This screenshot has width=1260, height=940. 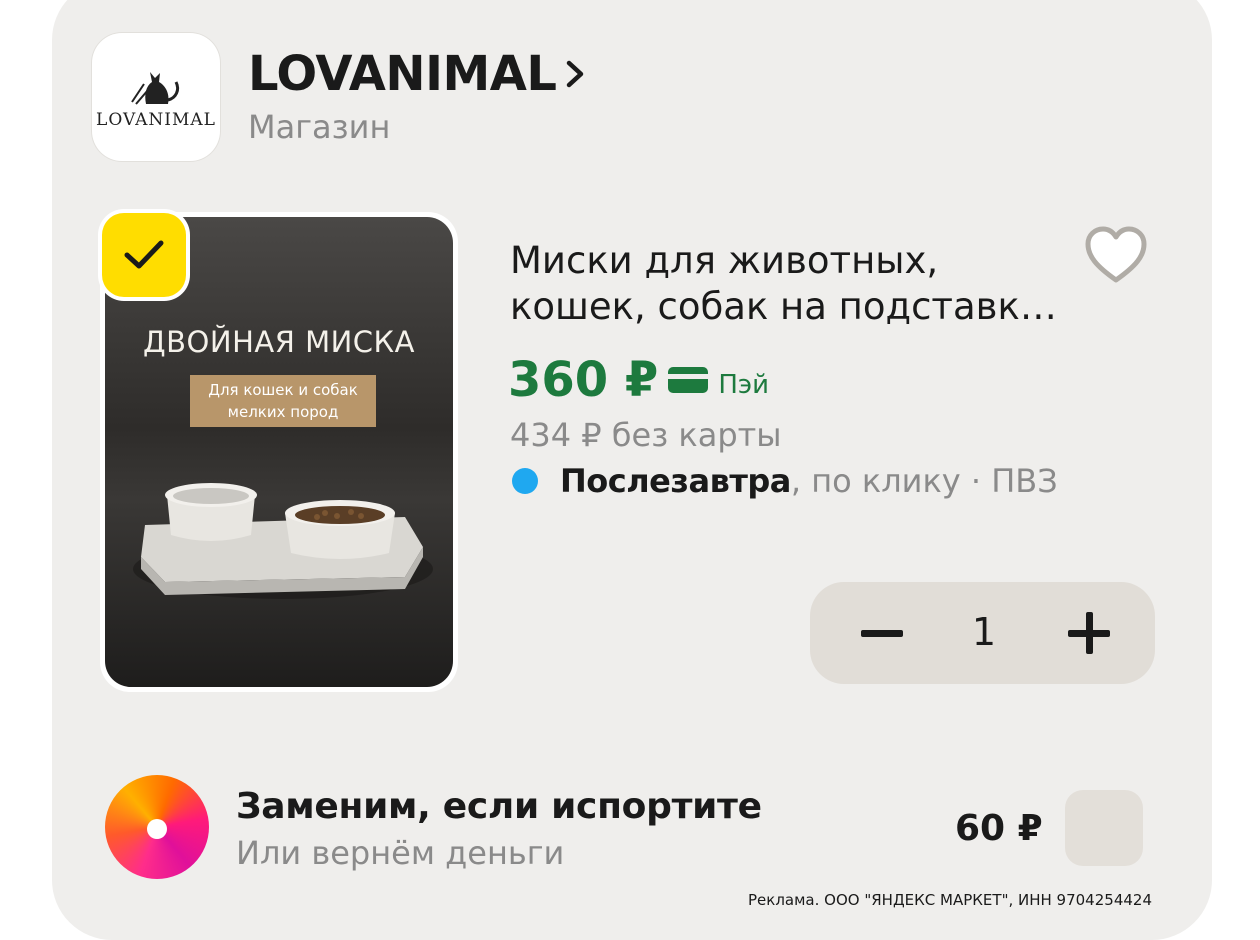 What do you see at coordinates (583, 380) in the screenshot?
I see `price-value: 360 ₽` at bounding box center [583, 380].